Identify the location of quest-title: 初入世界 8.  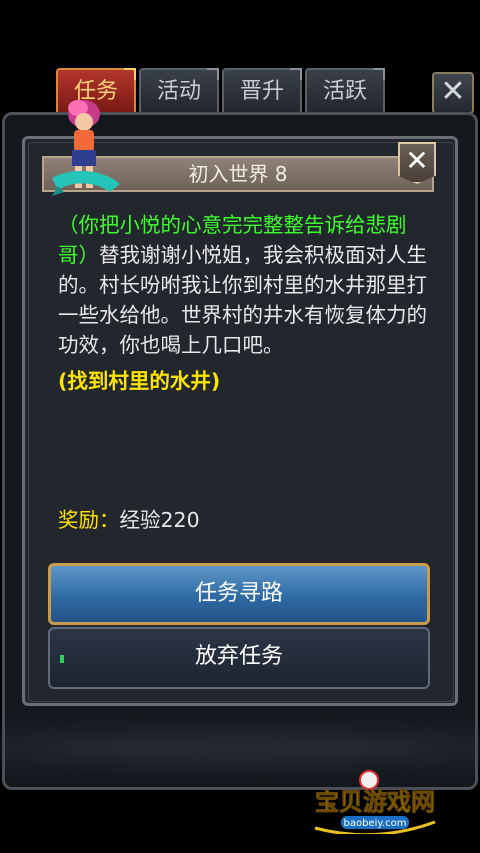
(238, 174).